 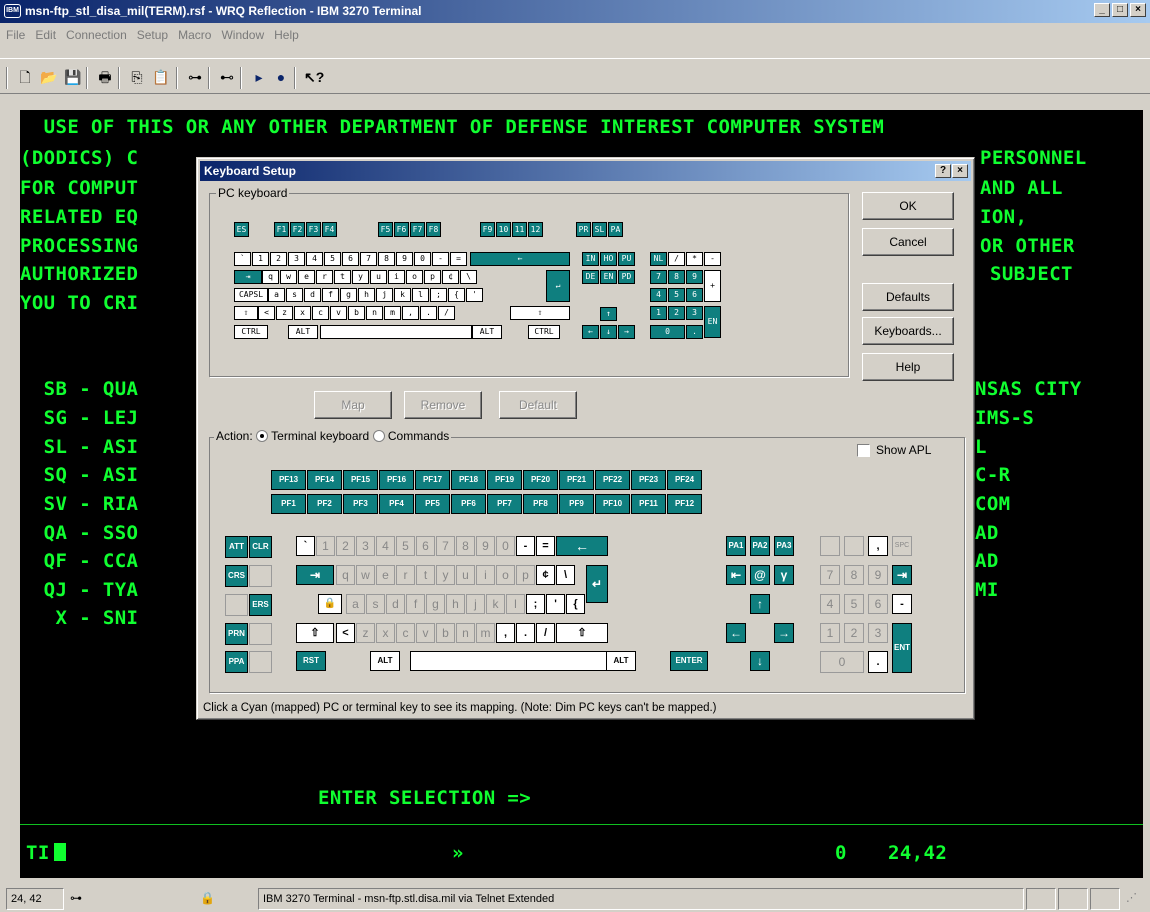 What do you see at coordinates (241, 229) in the screenshot?
I see `pc-key-func: ES` at bounding box center [241, 229].